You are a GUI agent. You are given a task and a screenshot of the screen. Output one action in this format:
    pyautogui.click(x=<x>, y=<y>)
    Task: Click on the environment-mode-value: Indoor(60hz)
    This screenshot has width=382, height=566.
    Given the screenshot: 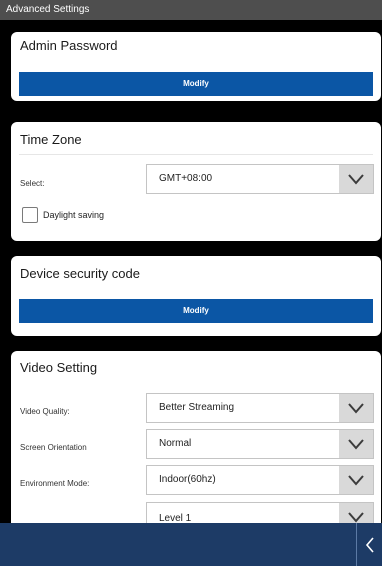 What is the action you would take?
    pyautogui.click(x=187, y=479)
    